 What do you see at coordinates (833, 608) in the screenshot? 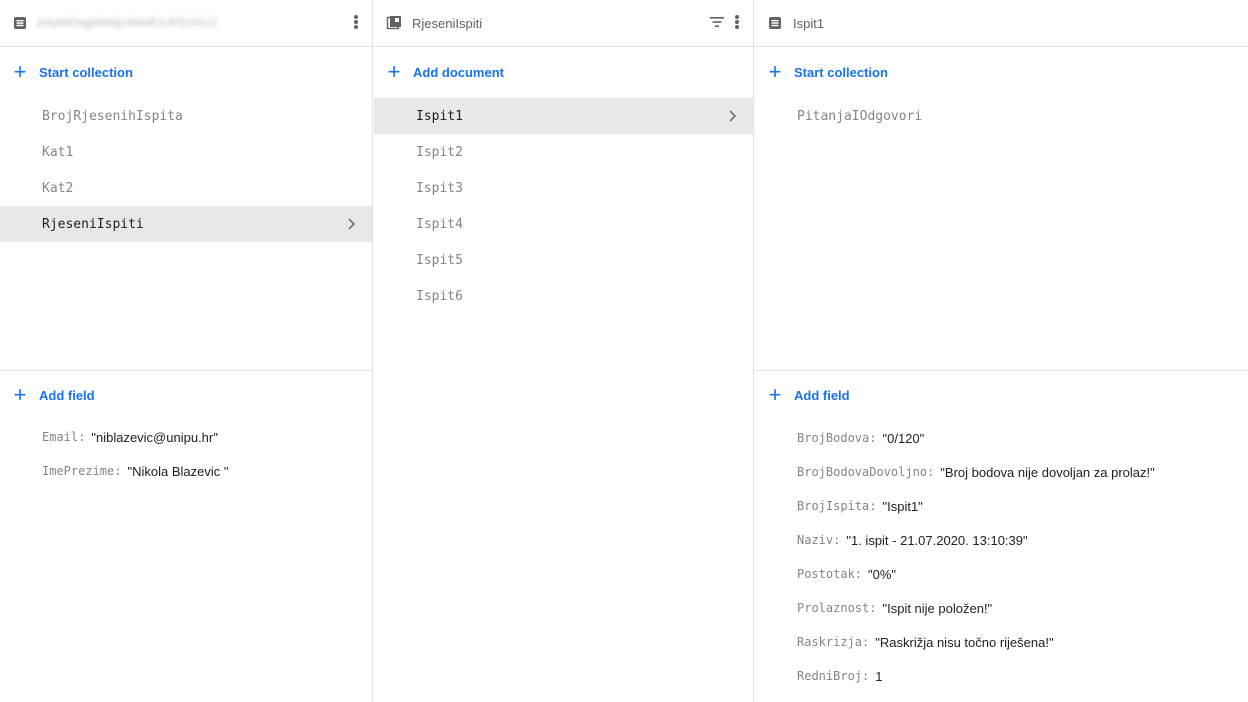
I see `field-key: Prolaznost` at bounding box center [833, 608].